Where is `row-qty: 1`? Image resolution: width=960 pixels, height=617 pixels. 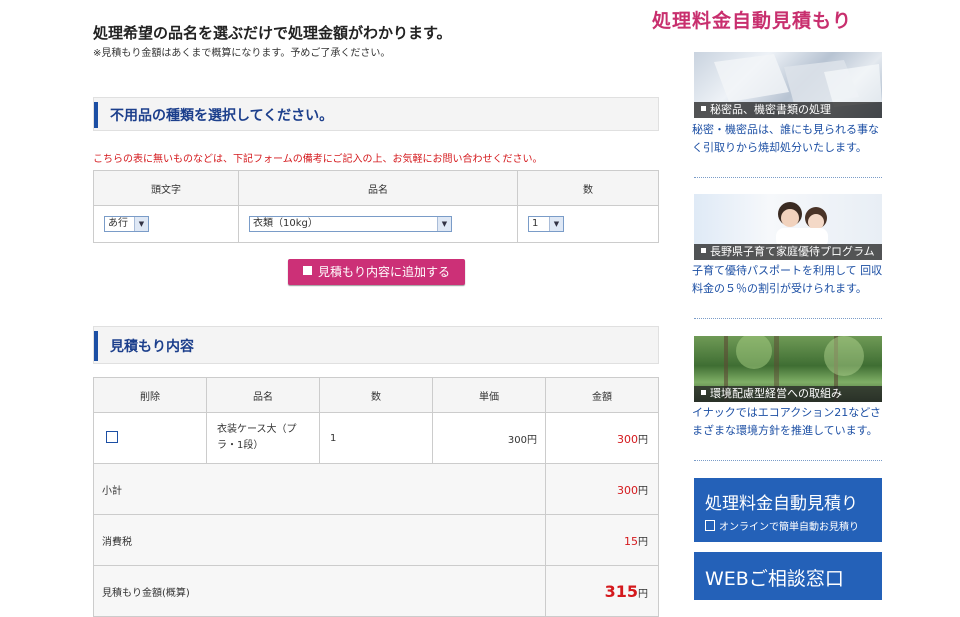 row-qty: 1 is located at coordinates (376, 438).